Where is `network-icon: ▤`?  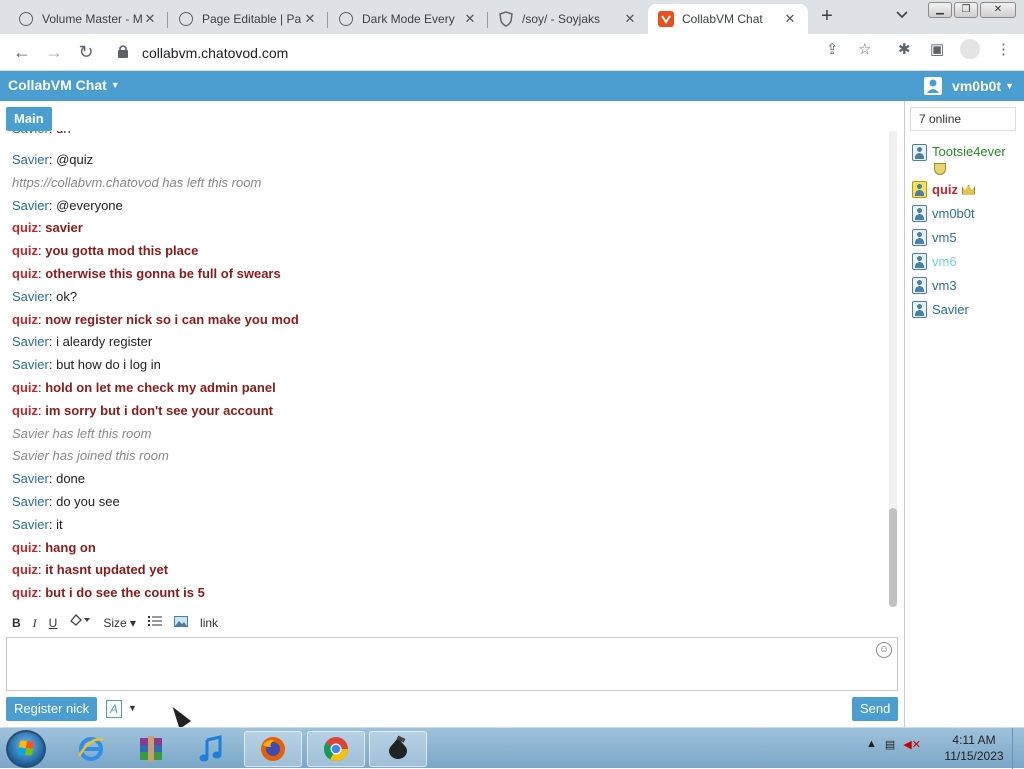
network-icon: ▤ is located at coordinates (890, 744).